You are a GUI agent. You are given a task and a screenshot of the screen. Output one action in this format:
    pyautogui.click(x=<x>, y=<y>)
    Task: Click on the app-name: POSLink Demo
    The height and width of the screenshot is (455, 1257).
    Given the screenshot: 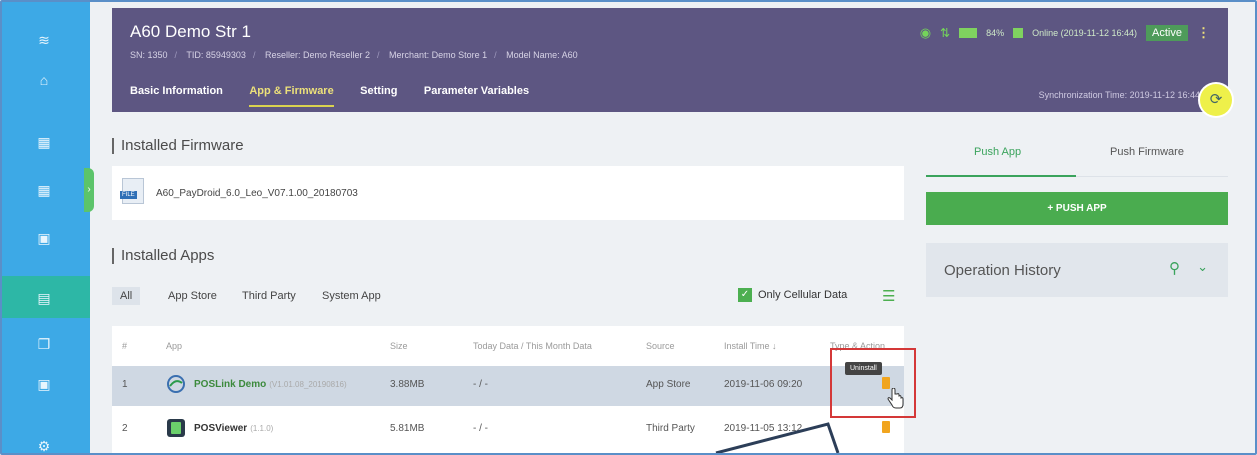 What is the action you would take?
    pyautogui.click(x=230, y=384)
    